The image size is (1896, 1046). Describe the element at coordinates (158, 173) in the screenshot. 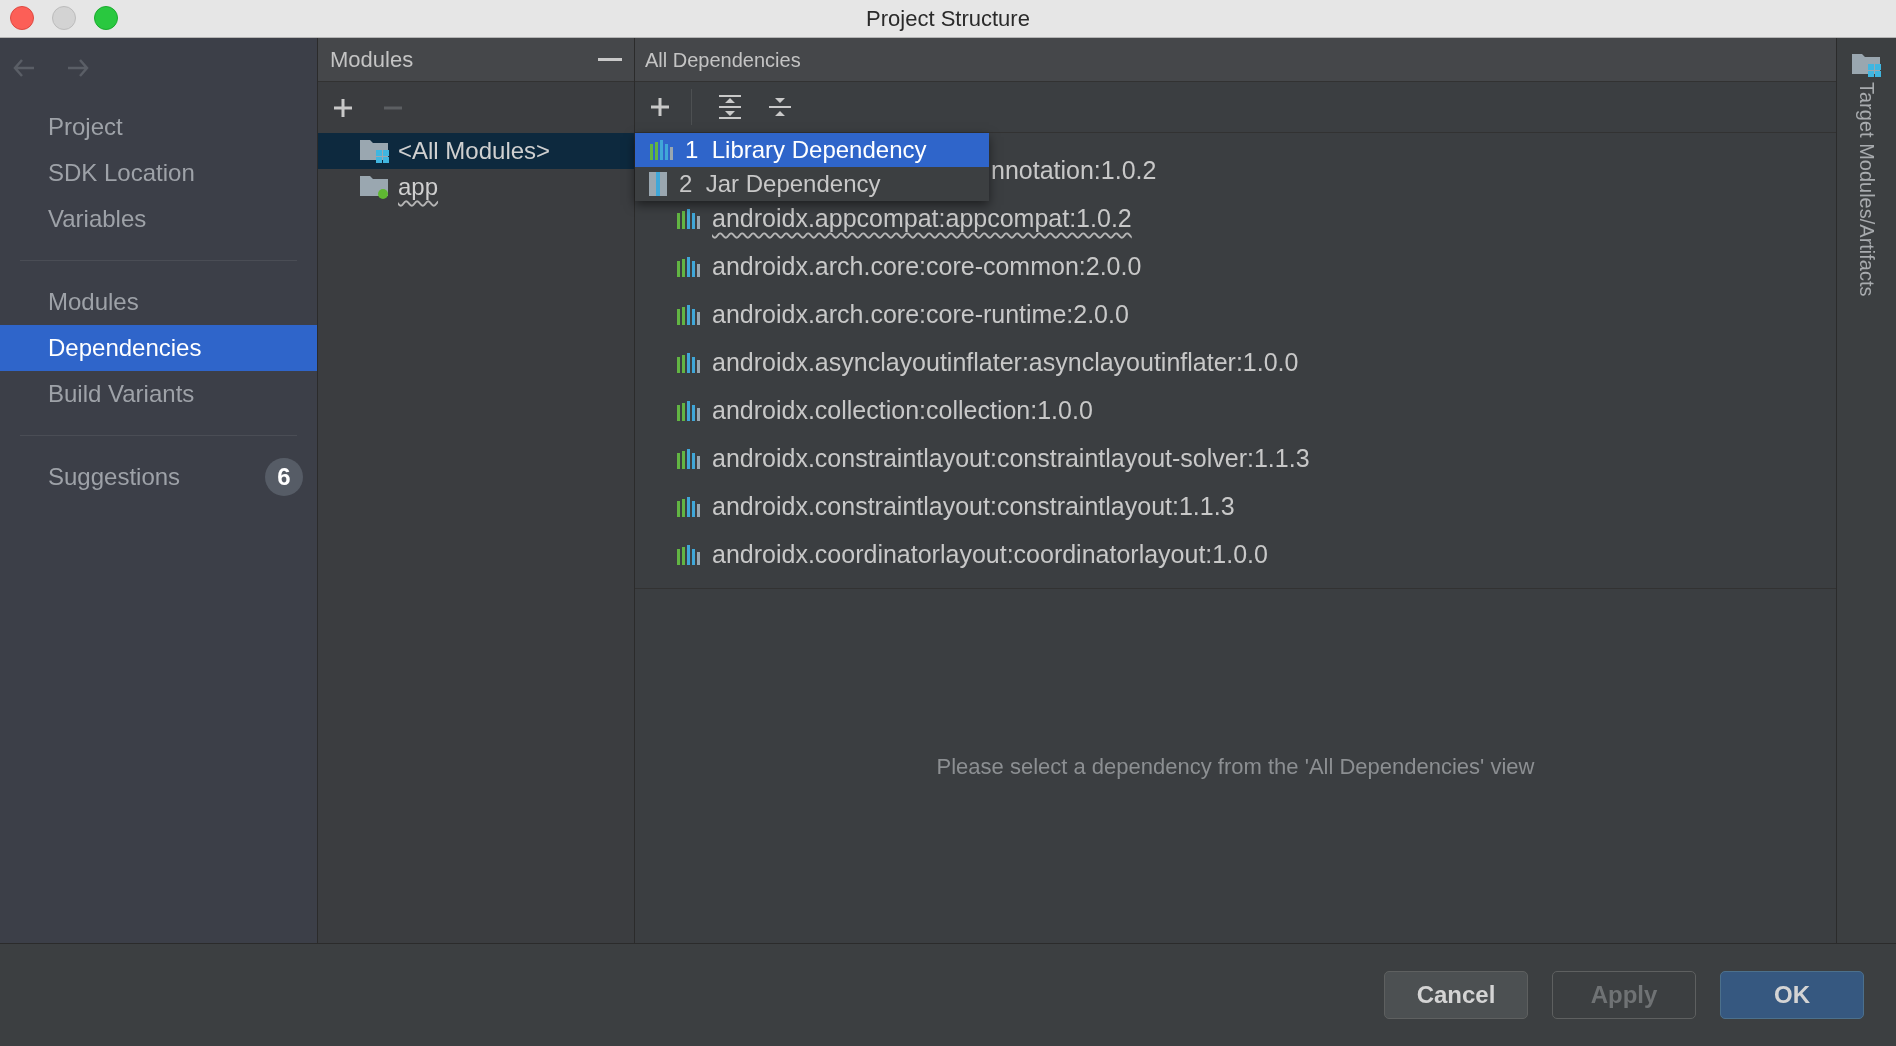

I see `sidebar-item: SDK Location` at that location.